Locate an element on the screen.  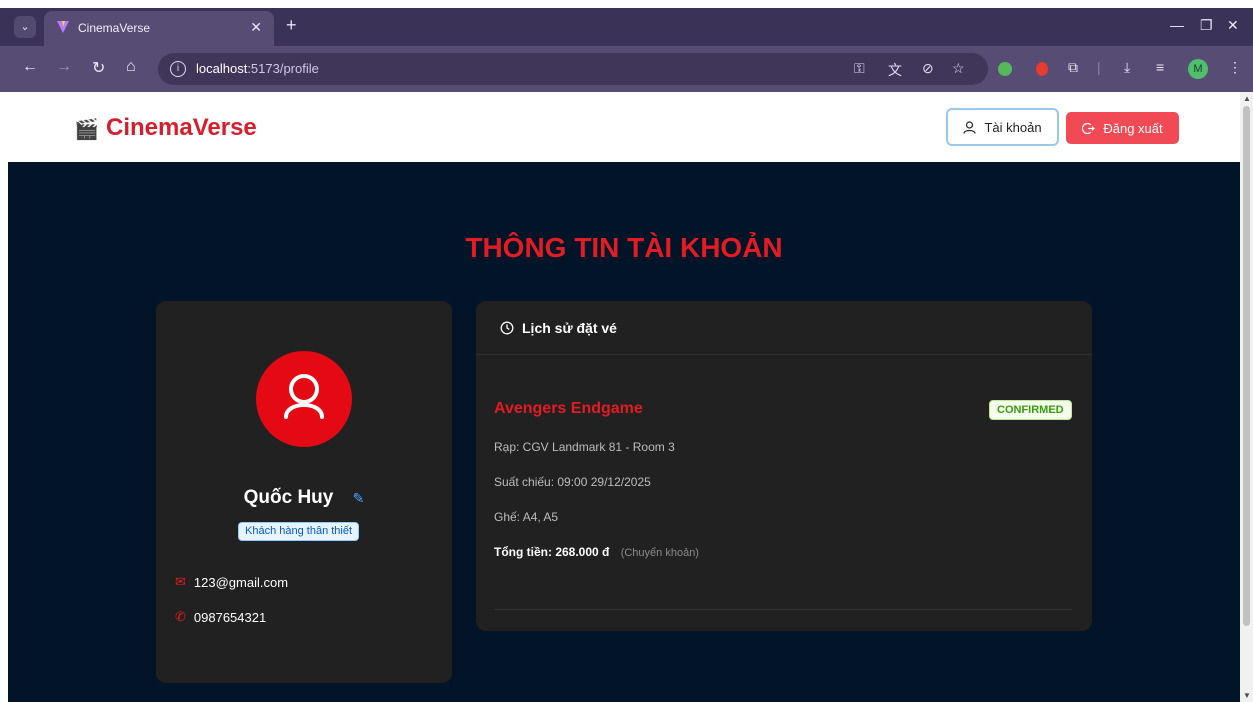
logout-button: Đăng xuất is located at coordinates (1122, 128).